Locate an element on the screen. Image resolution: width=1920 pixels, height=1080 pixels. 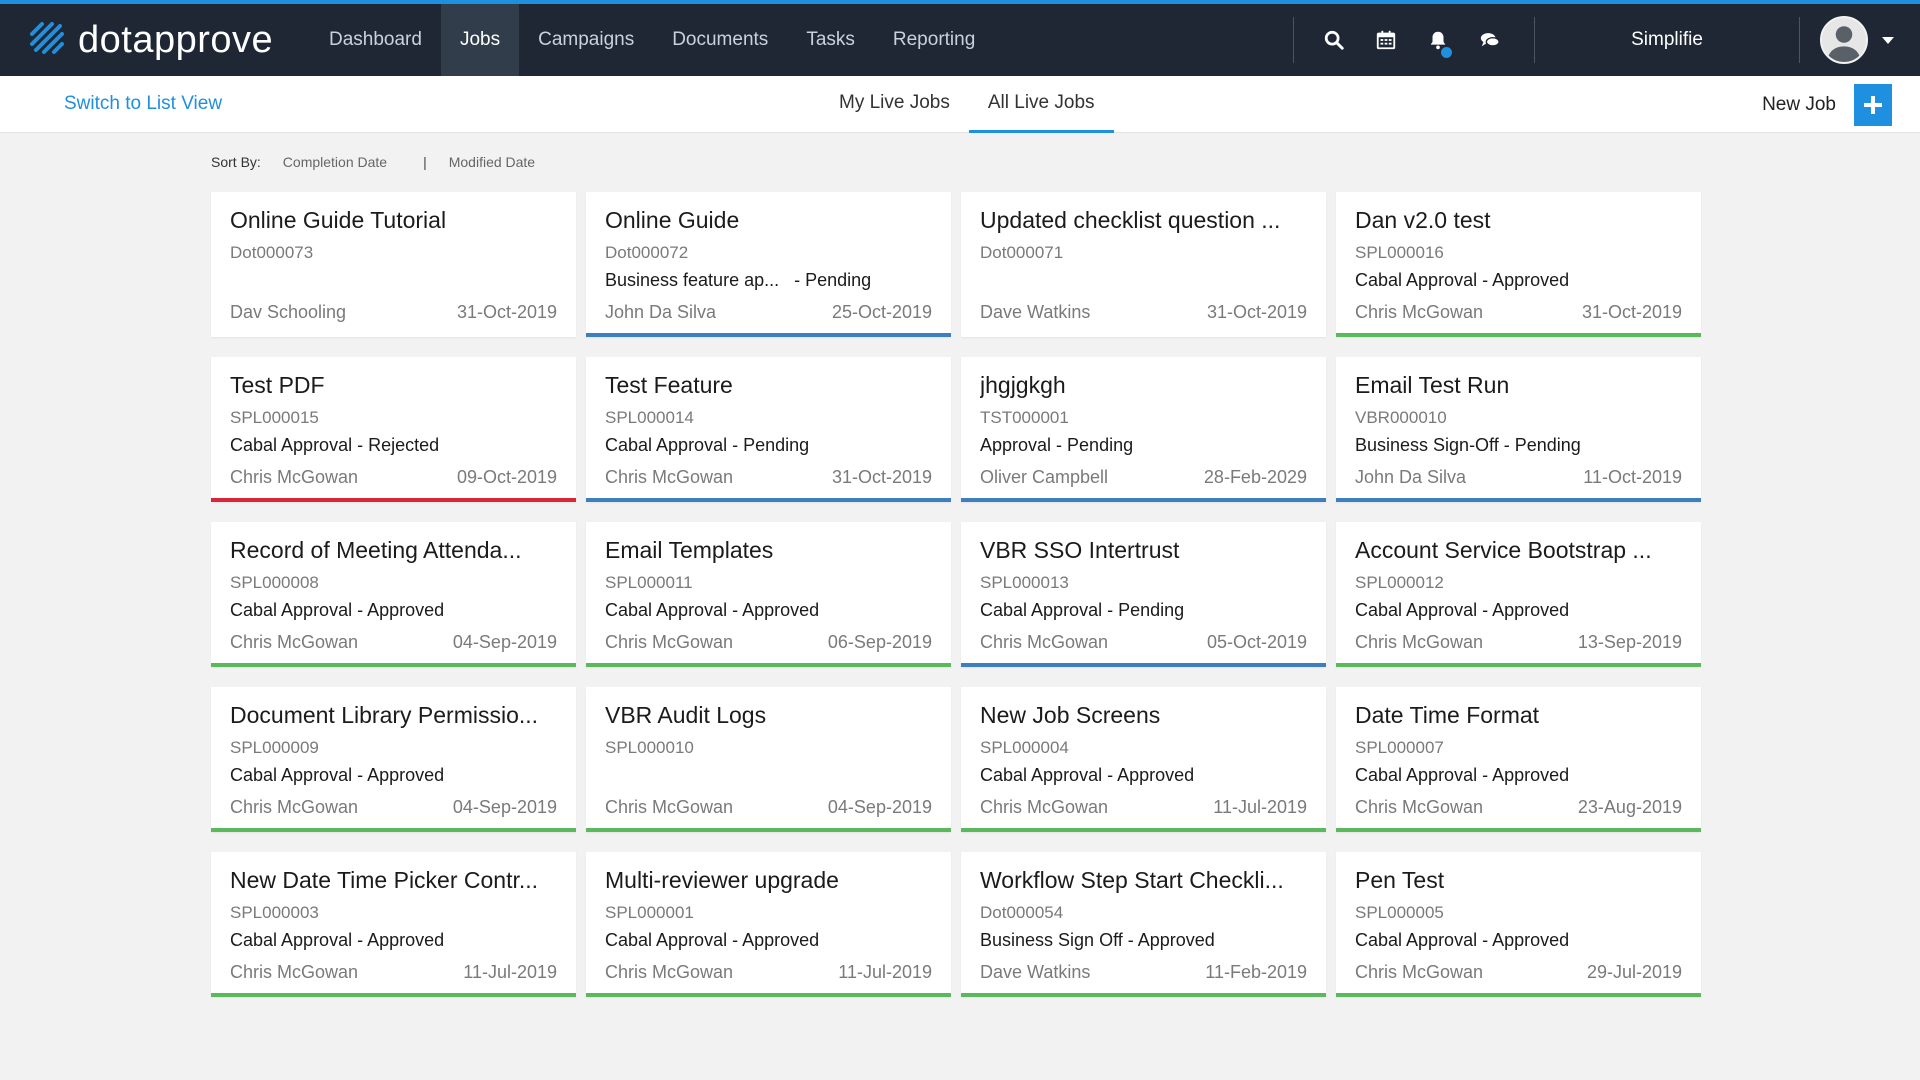
job-code: SPL000014 is located at coordinates (649, 417).